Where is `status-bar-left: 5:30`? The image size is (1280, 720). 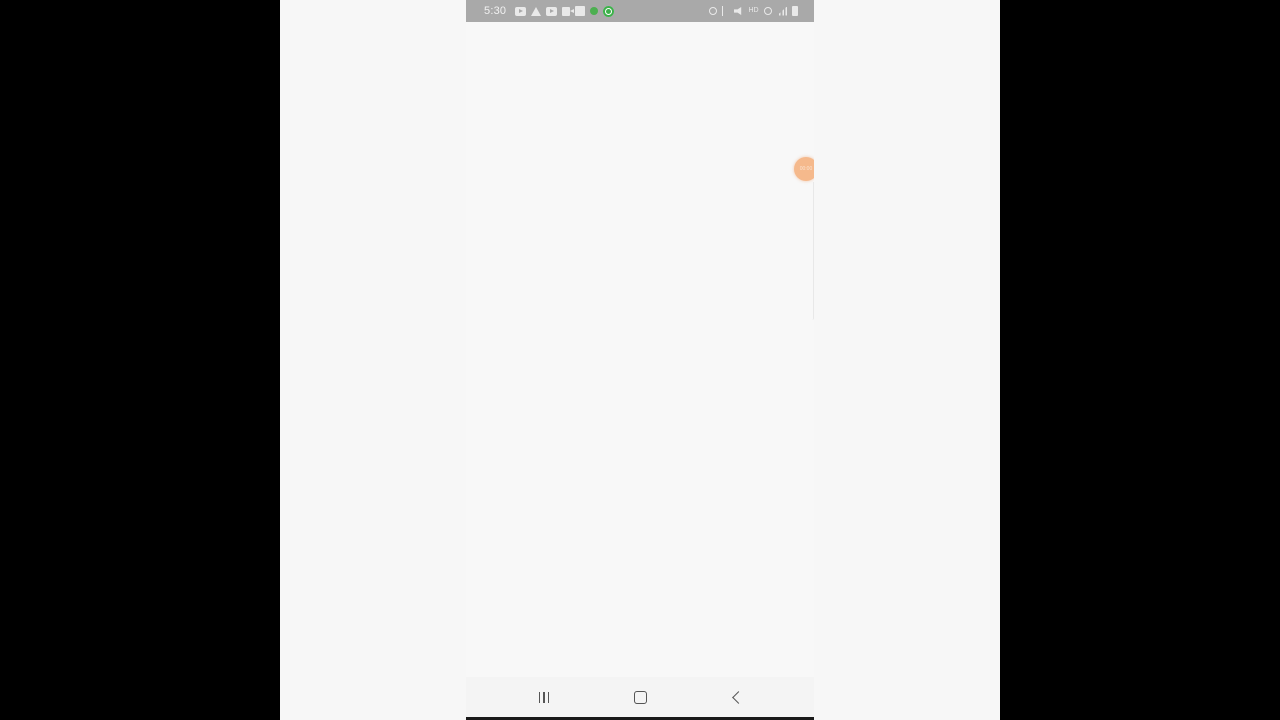 status-bar-left: 5:30 is located at coordinates (549, 11).